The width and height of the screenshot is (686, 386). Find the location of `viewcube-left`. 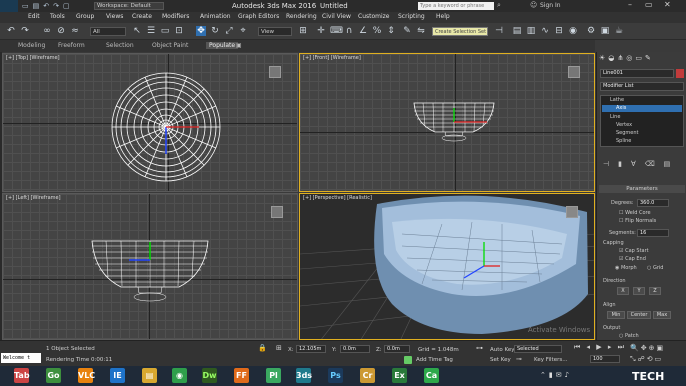

viewcube-left is located at coordinates (277, 212).